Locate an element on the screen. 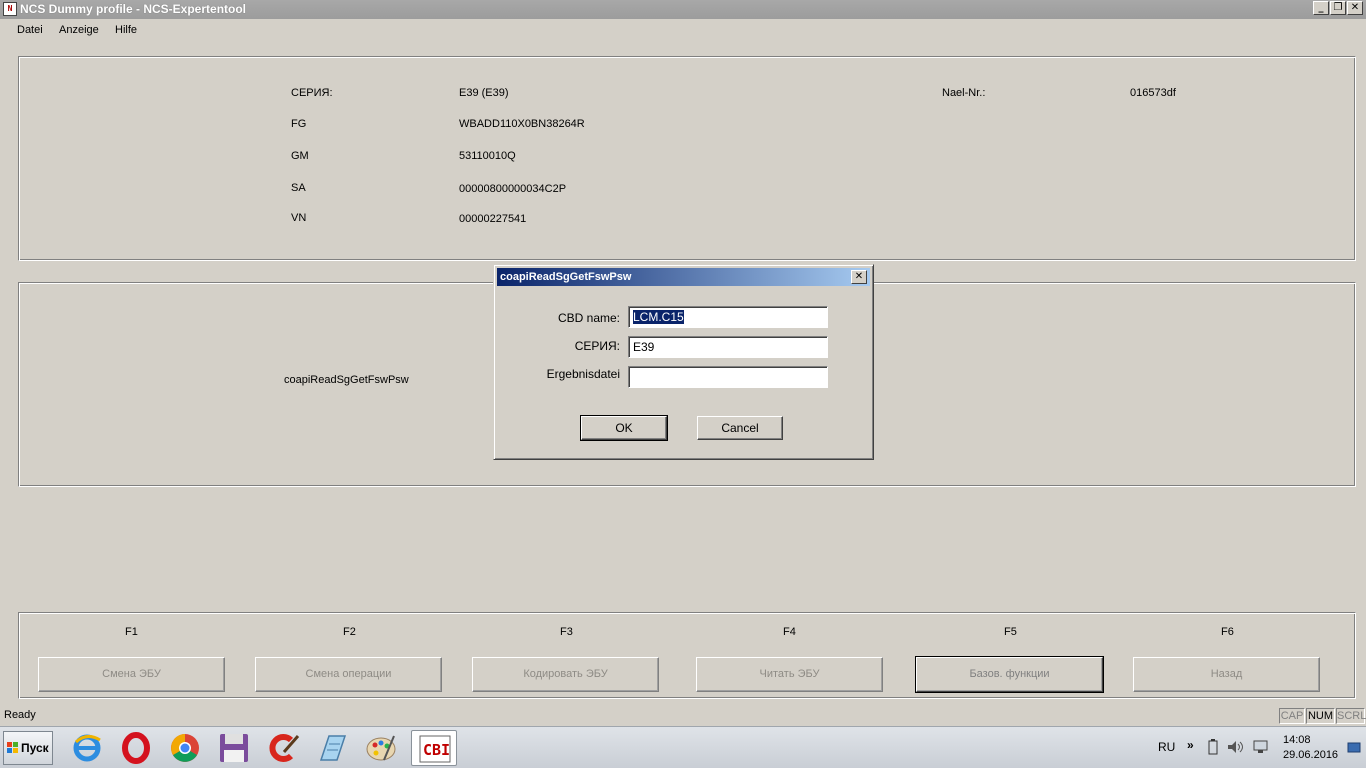 The height and width of the screenshot is (768, 1366). sa-label: SA is located at coordinates (298, 188).